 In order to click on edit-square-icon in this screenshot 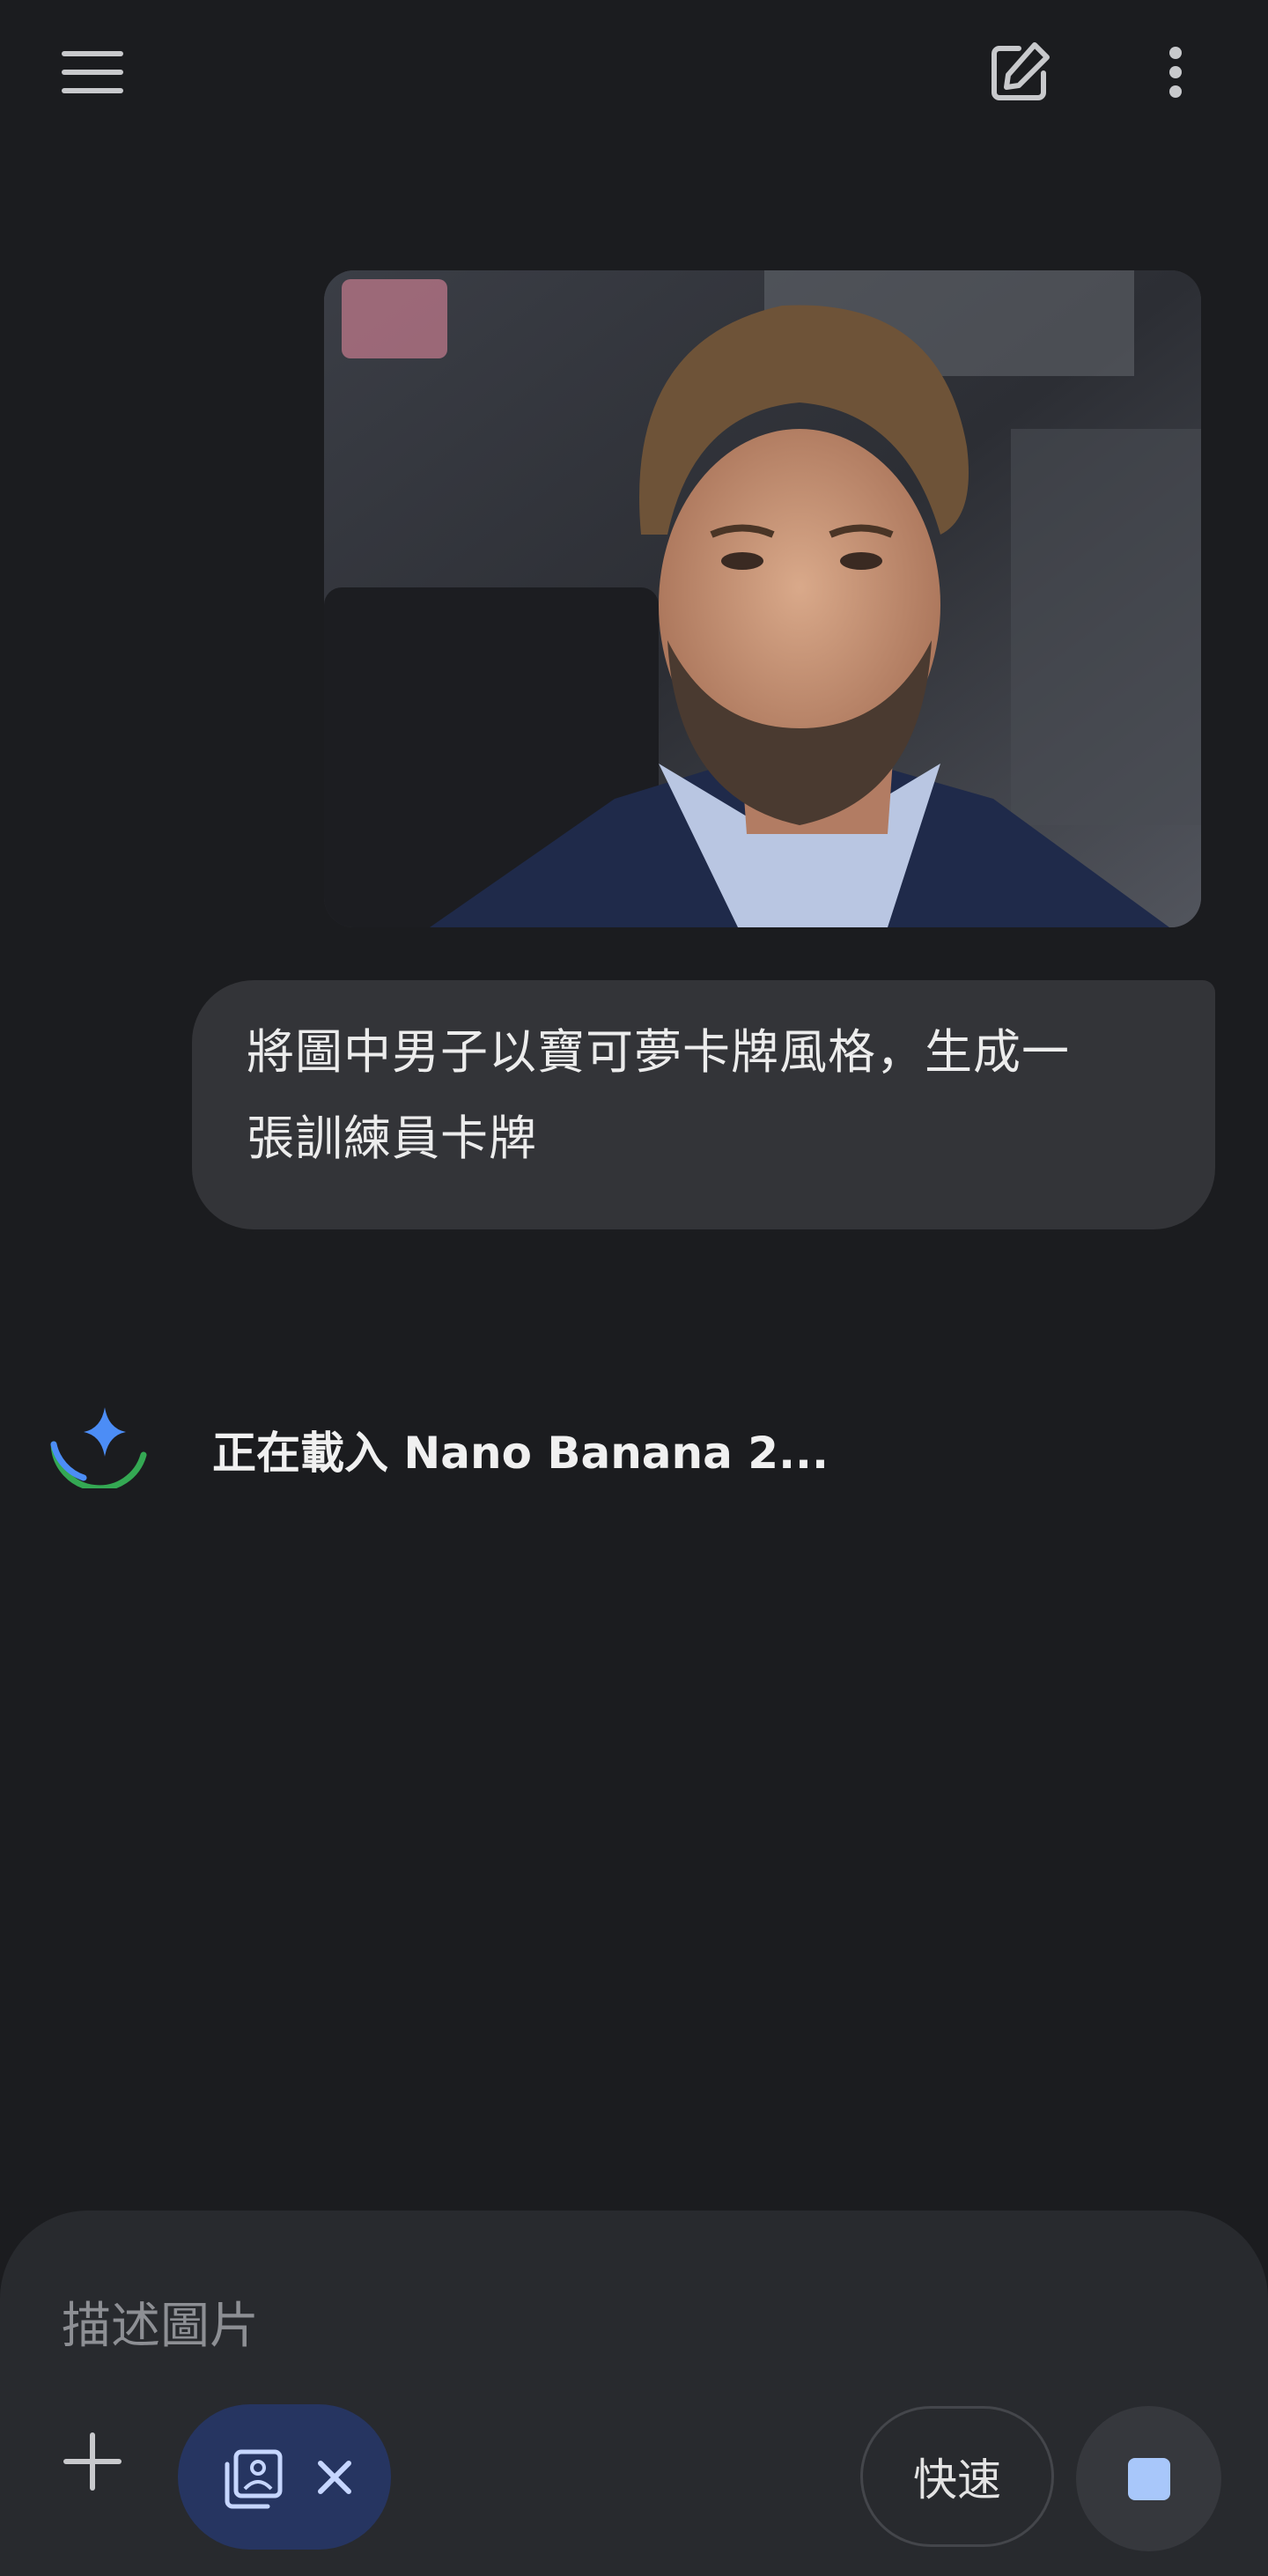, I will do `click(1021, 71)`.